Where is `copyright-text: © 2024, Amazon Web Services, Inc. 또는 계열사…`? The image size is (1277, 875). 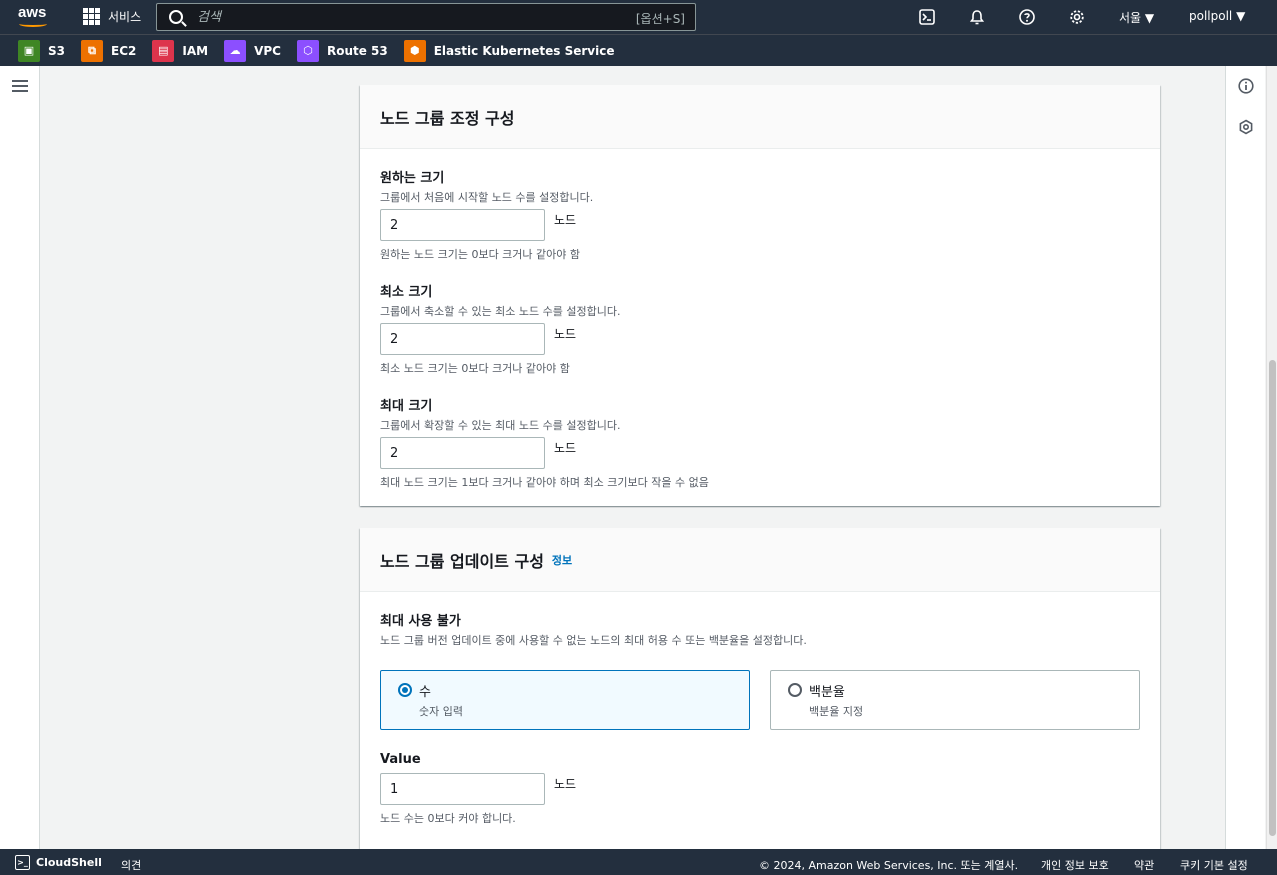
copyright-text: © 2024, Amazon Web Services, Inc. 또는 계열사… is located at coordinates (889, 865).